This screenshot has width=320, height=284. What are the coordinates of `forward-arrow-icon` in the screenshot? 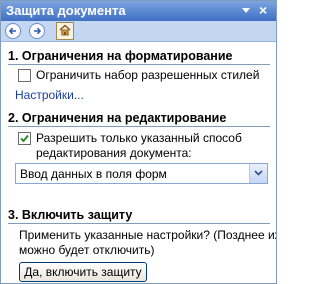 It's located at (37, 31).